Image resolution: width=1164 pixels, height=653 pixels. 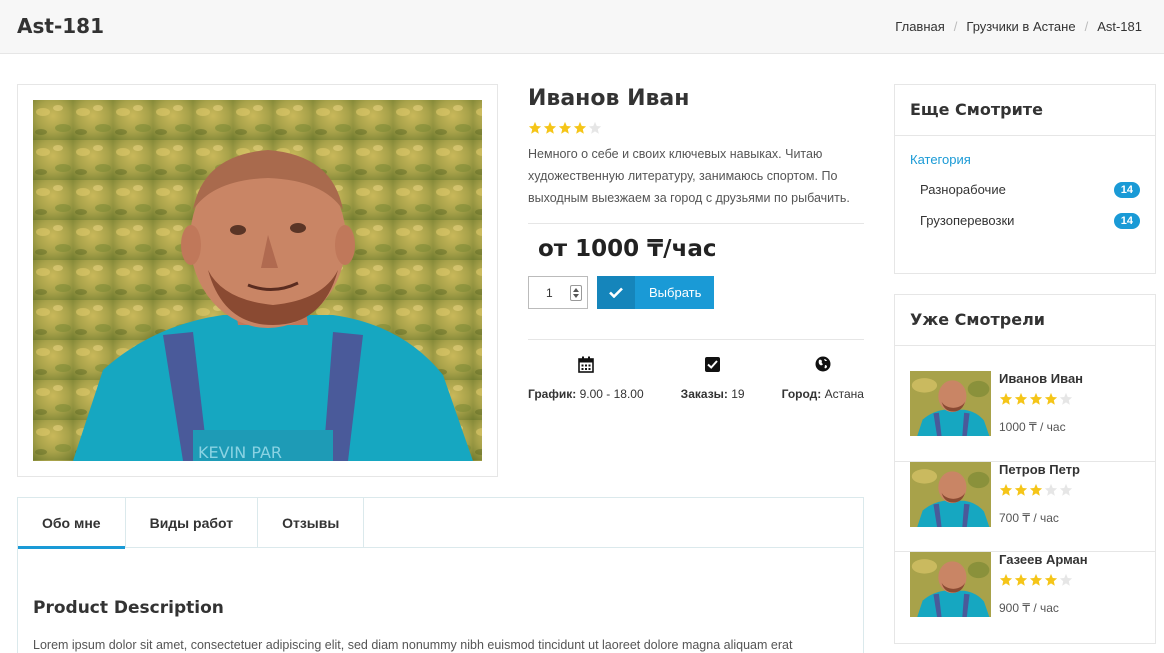 I want to click on breadcrumb-home-link: Главная, so click(x=919, y=26).